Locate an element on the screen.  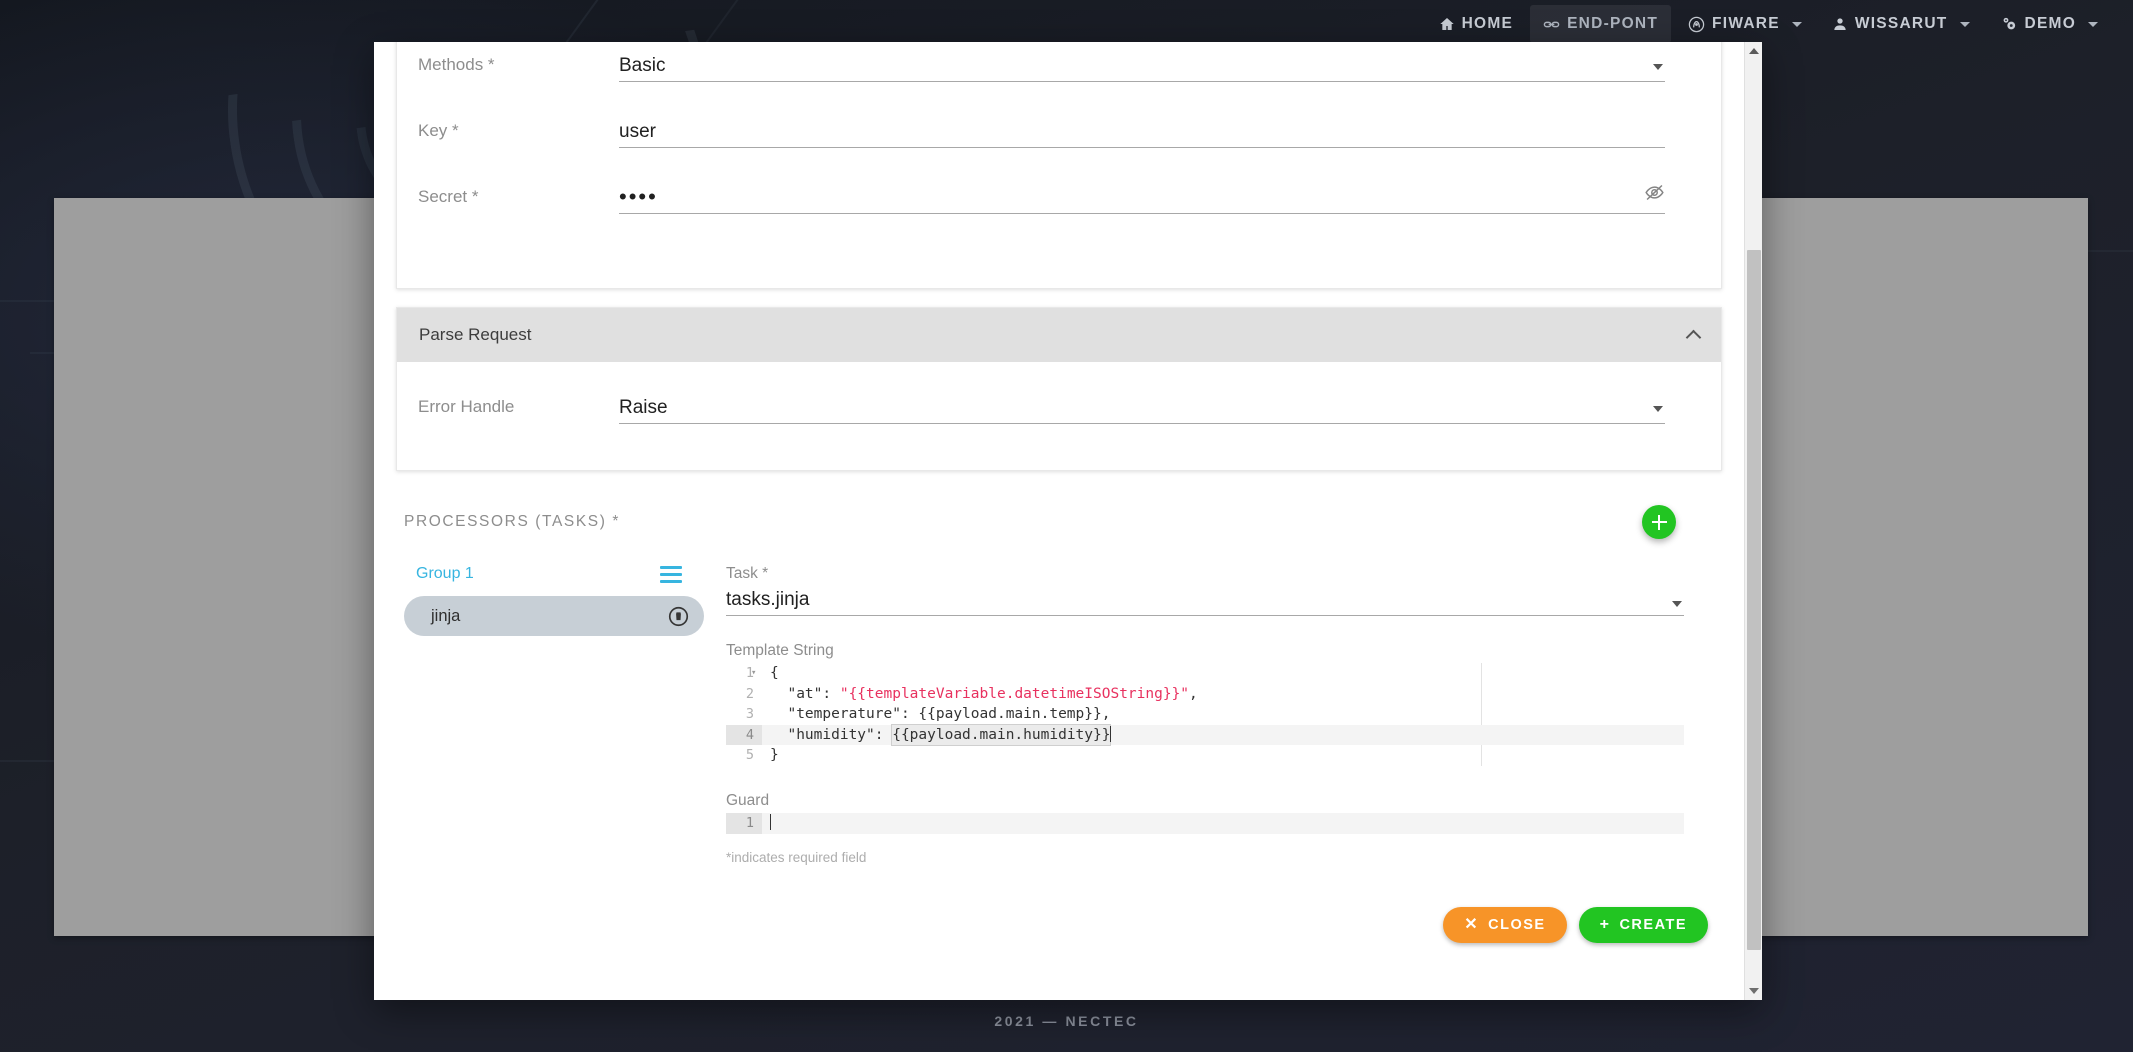
close-button-label: CLOSE is located at coordinates (1517, 924).